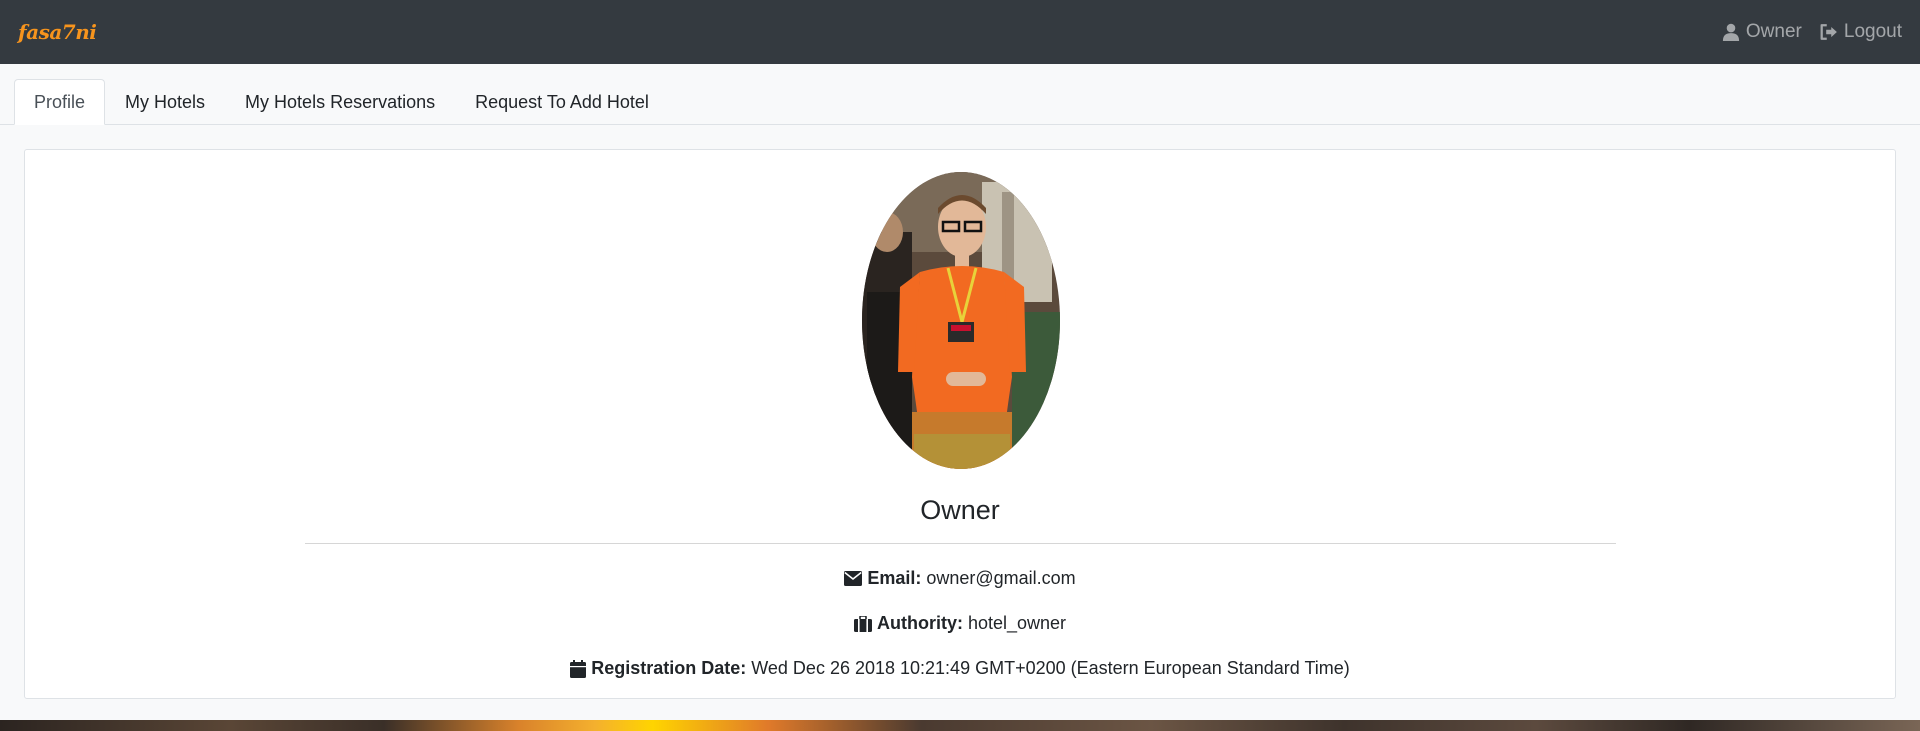 The image size is (1920, 731). I want to click on profile-name: Owner, so click(960, 510).